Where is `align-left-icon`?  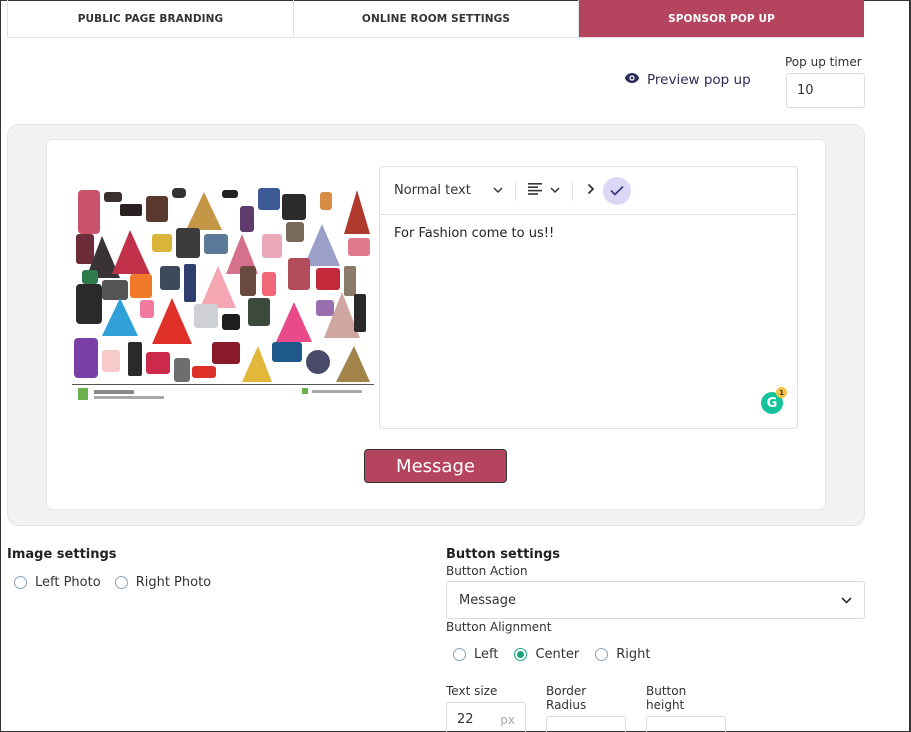
align-left-icon is located at coordinates (534, 190).